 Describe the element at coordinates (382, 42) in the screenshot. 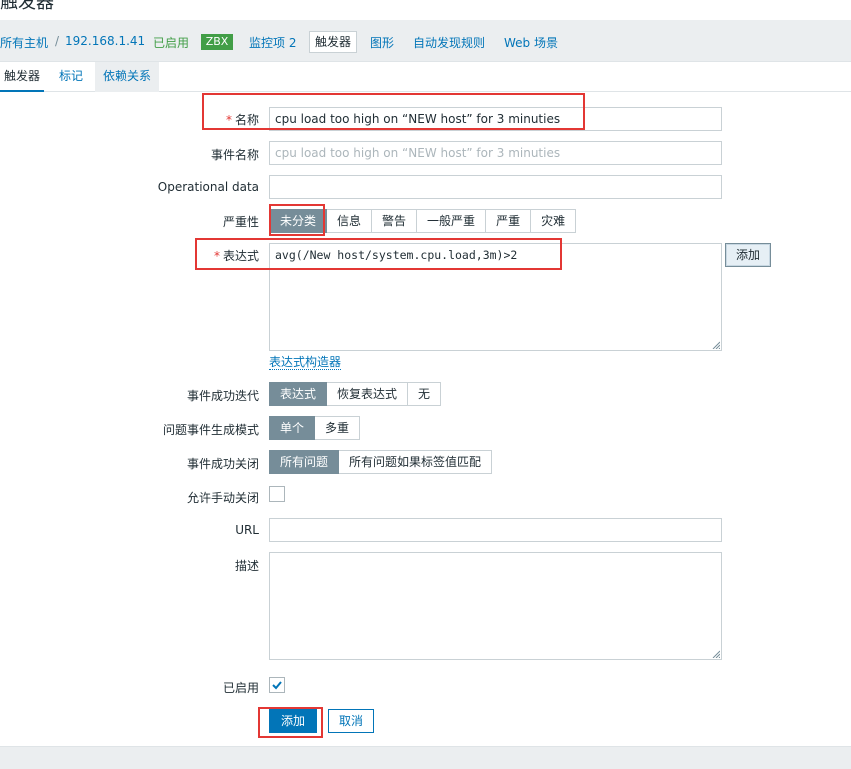

I see `host-nav-graphs: 图形` at that location.